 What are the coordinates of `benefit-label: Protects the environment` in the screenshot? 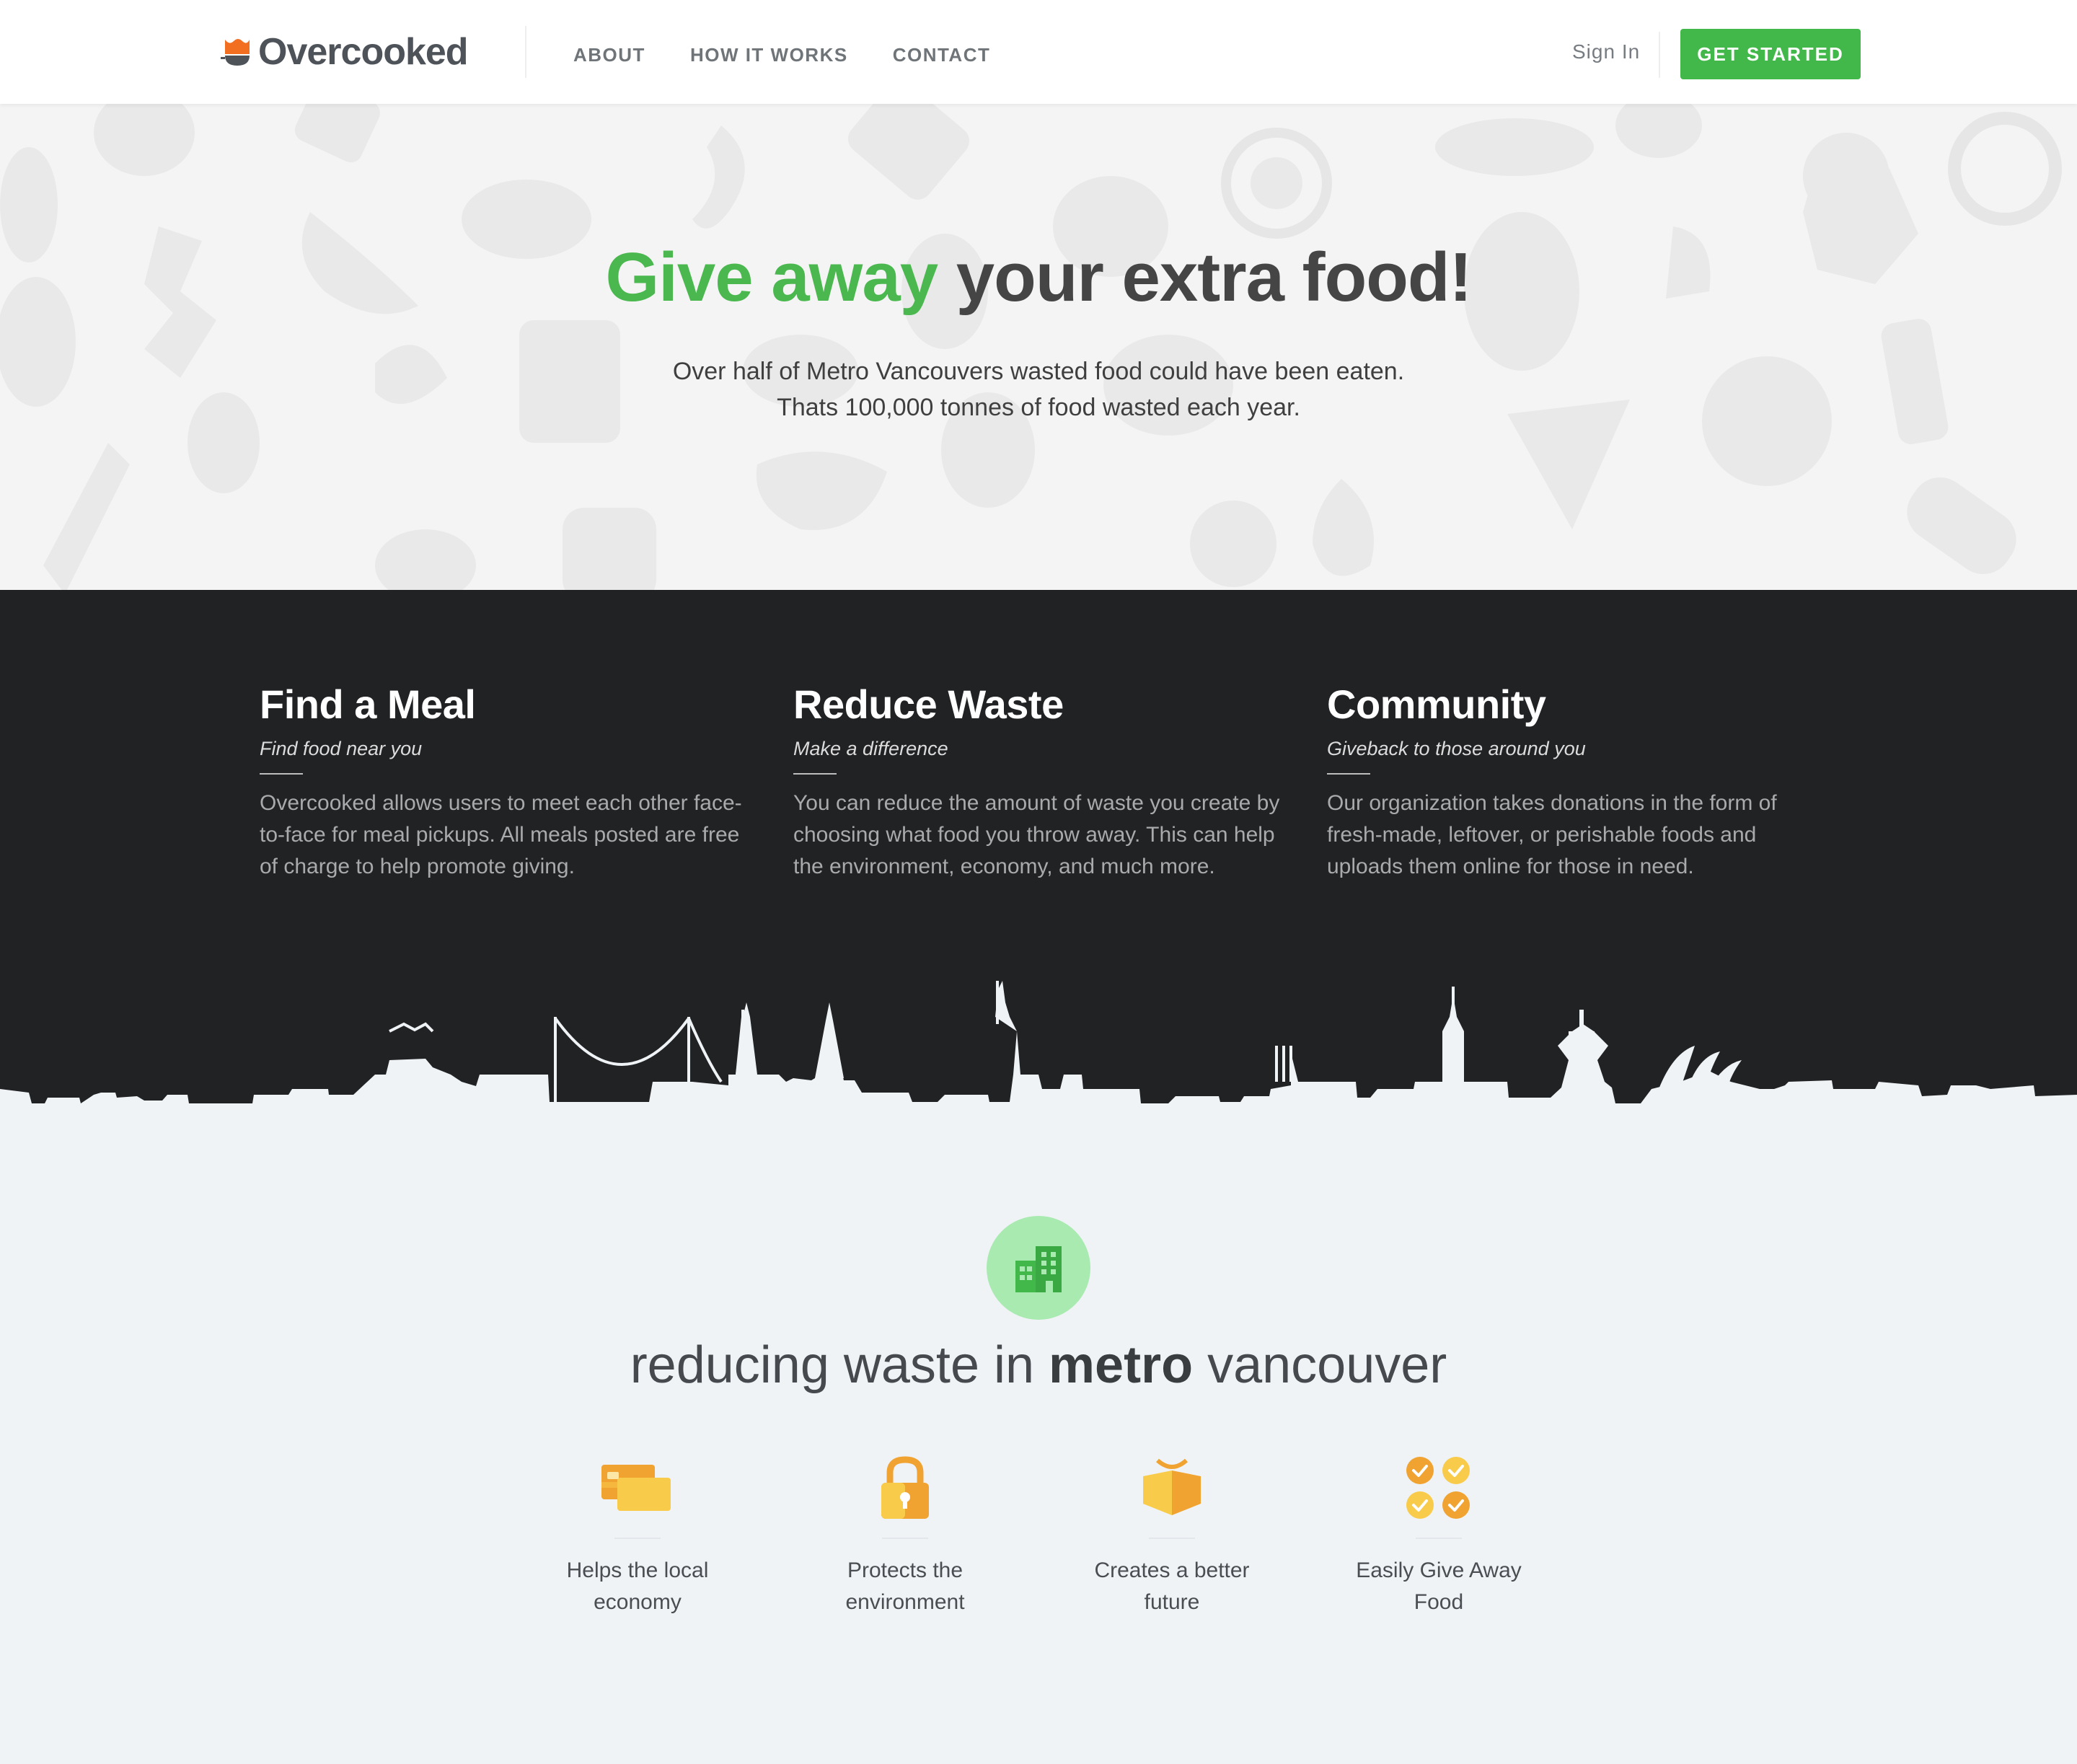 It's located at (905, 1586).